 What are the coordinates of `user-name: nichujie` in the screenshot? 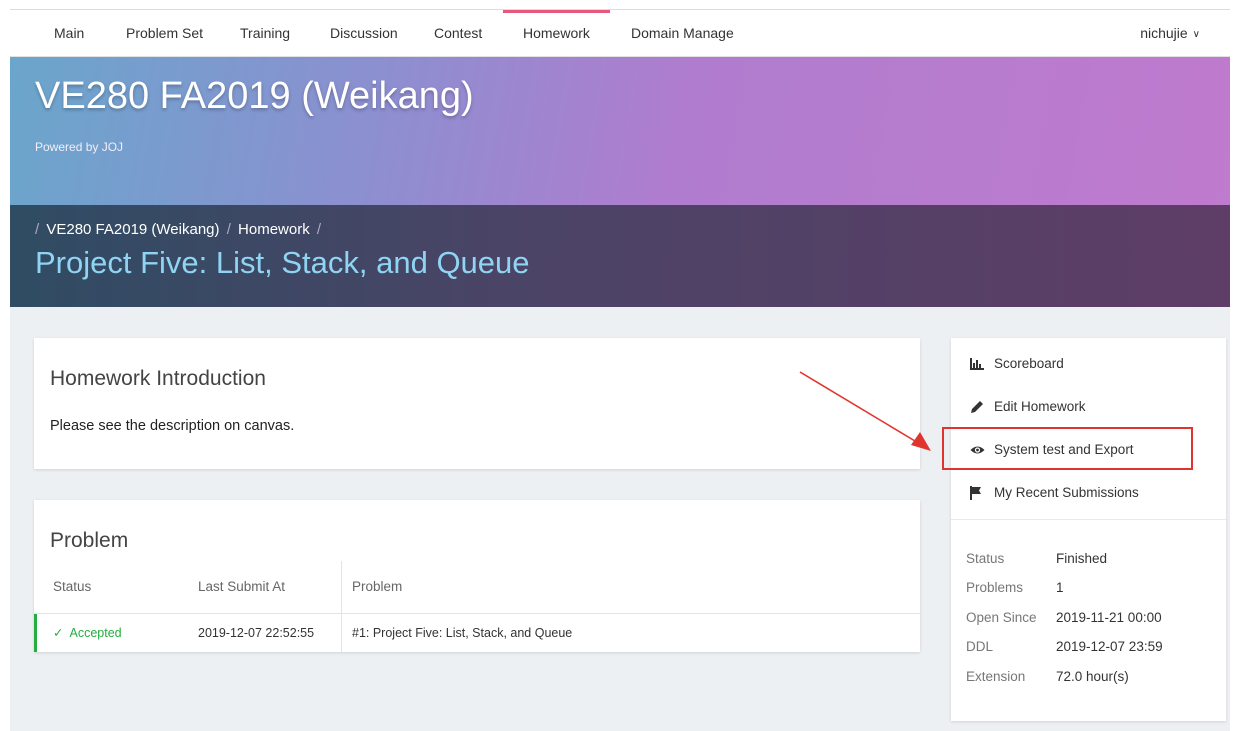 It's located at (1164, 33).